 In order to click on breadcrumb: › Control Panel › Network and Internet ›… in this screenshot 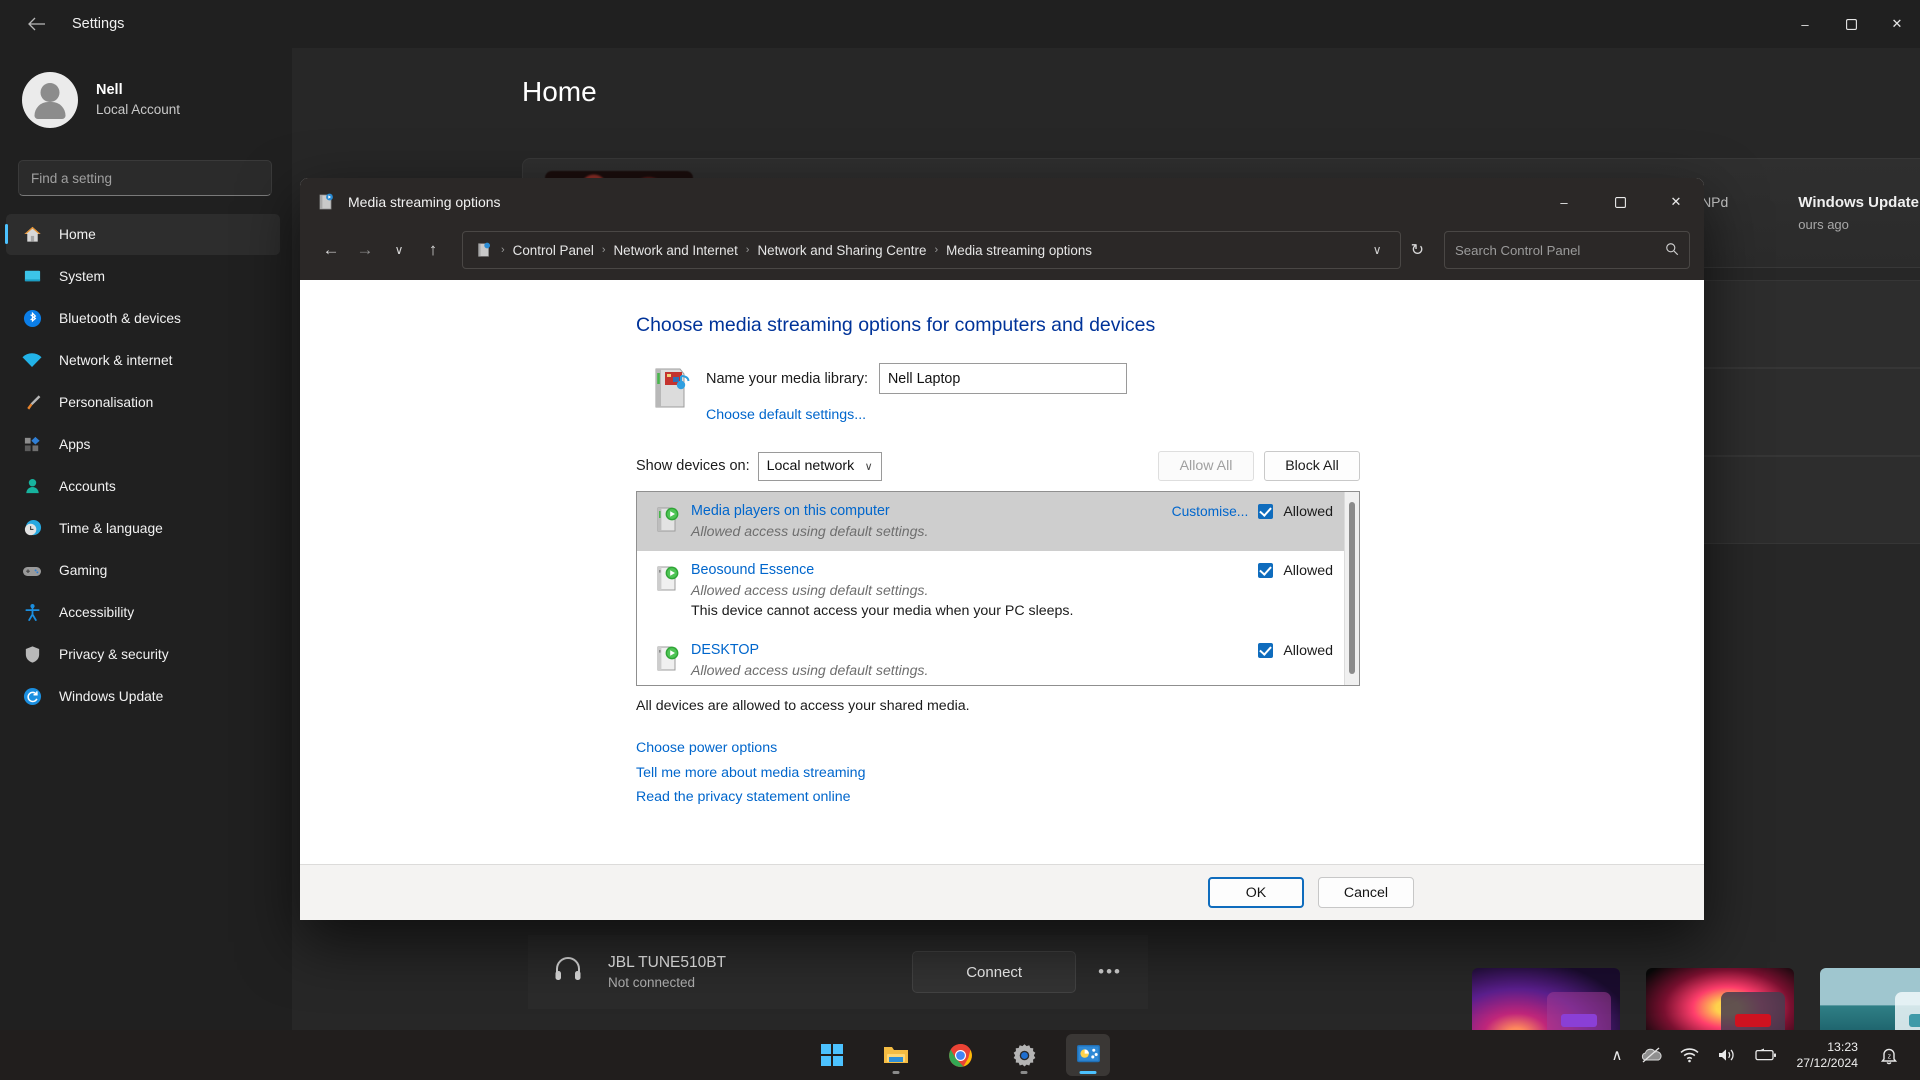, I will do `click(931, 250)`.